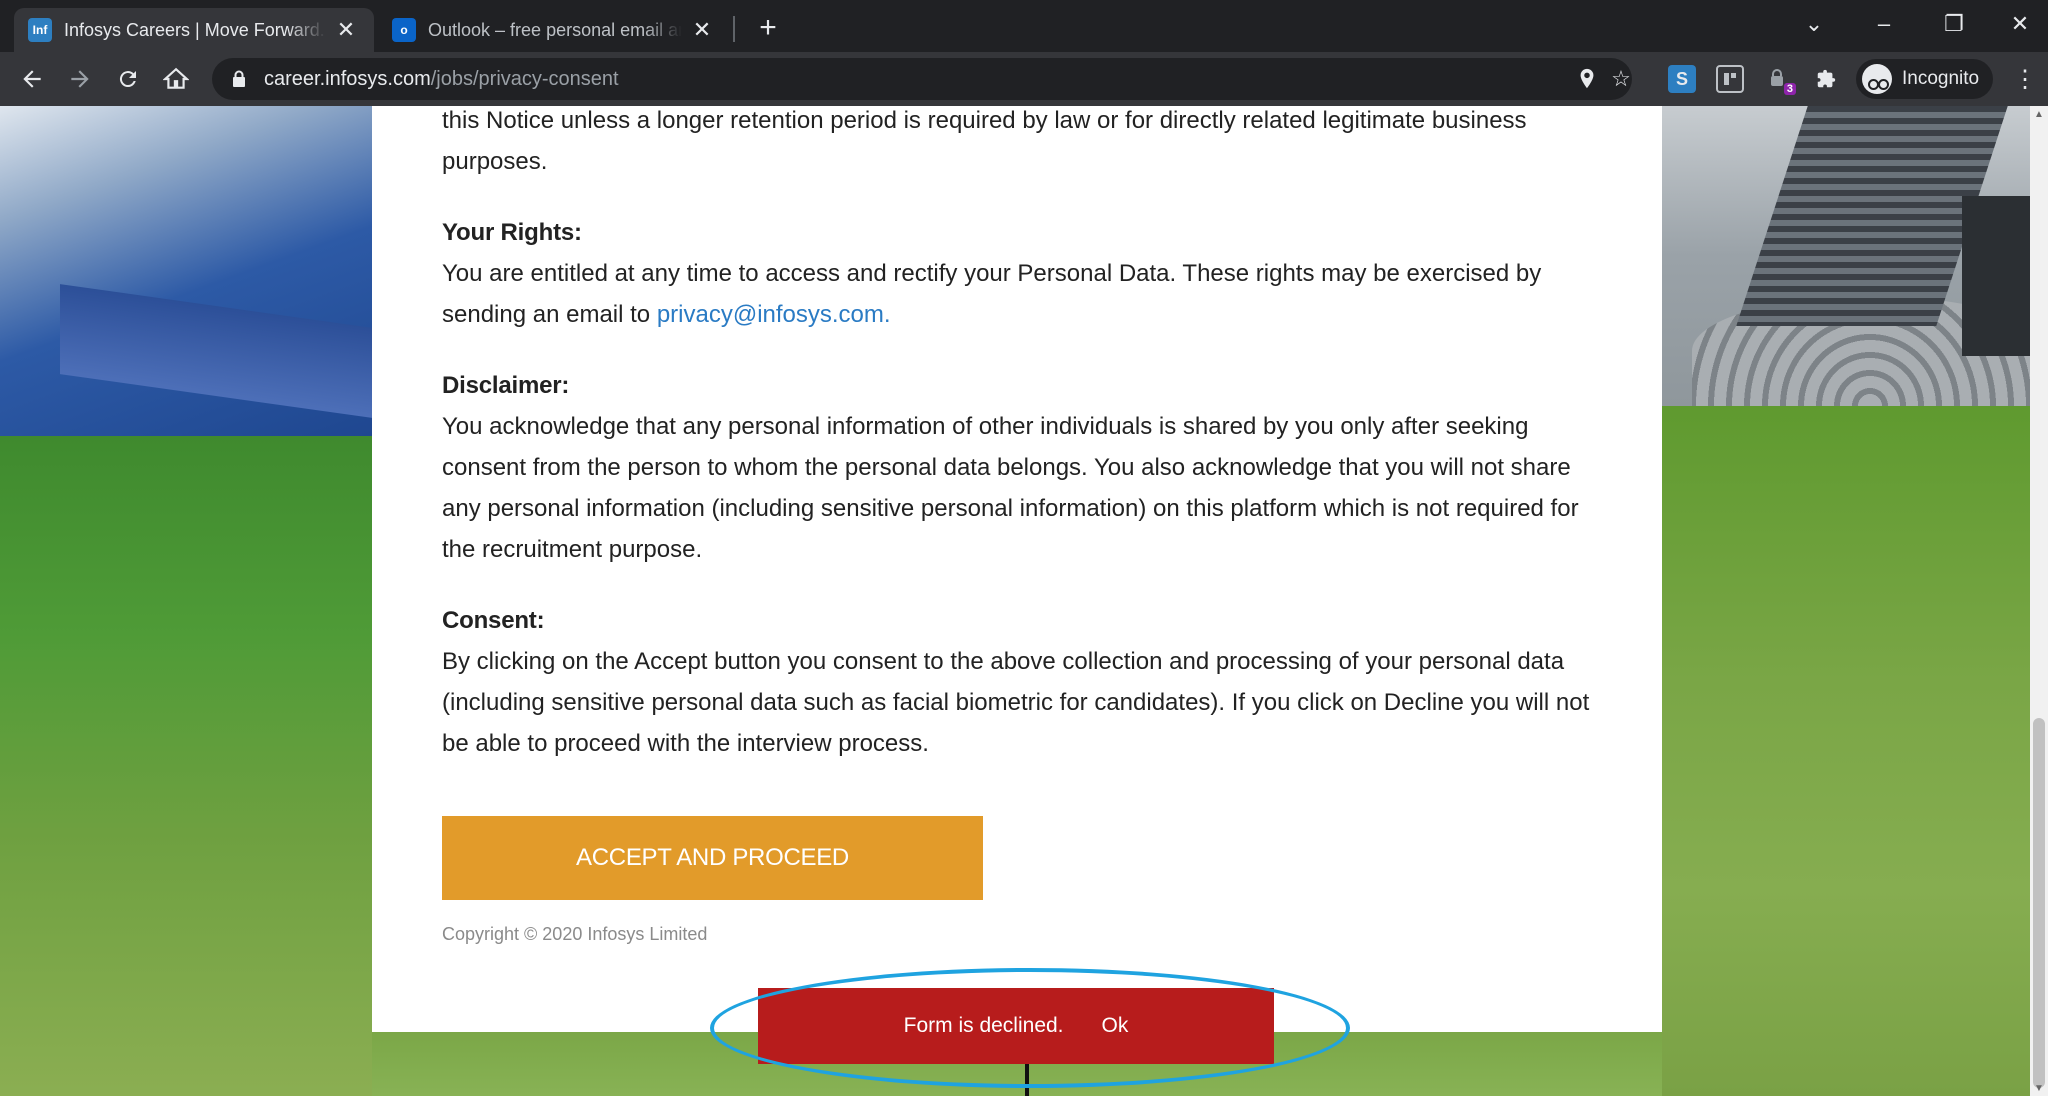 This screenshot has width=2048, height=1096. I want to click on outlook-favicon-icon: o, so click(404, 30).